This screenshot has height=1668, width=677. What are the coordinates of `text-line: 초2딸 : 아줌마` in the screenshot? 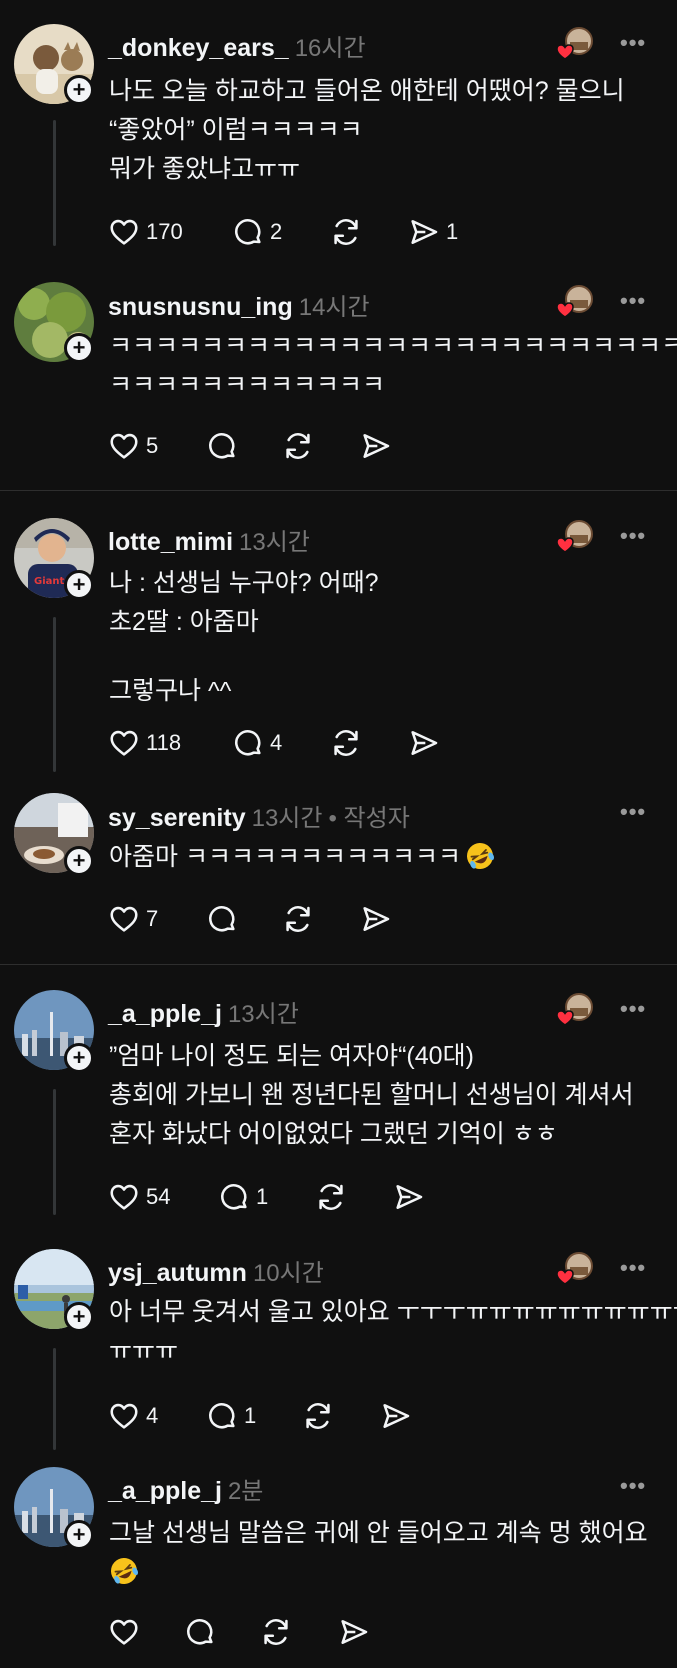 It's located at (184, 622).